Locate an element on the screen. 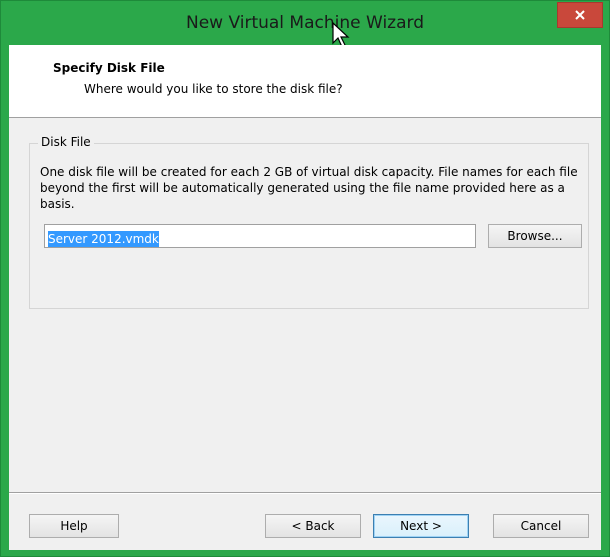  window-title: New Virtual Machine Wizard is located at coordinates (305, 23).